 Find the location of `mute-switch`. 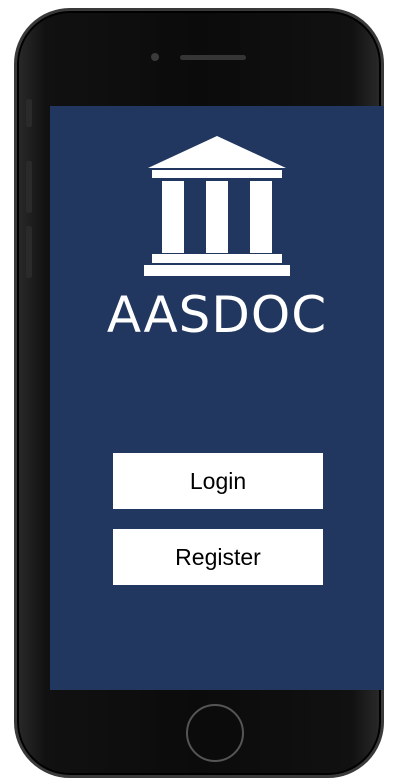

mute-switch is located at coordinates (29, 113).